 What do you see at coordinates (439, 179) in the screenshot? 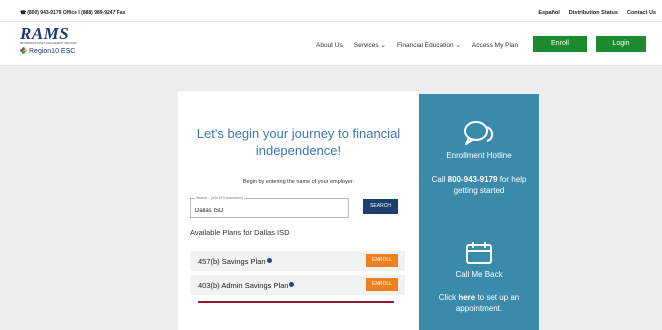
I see `call-prefix: Call` at bounding box center [439, 179].